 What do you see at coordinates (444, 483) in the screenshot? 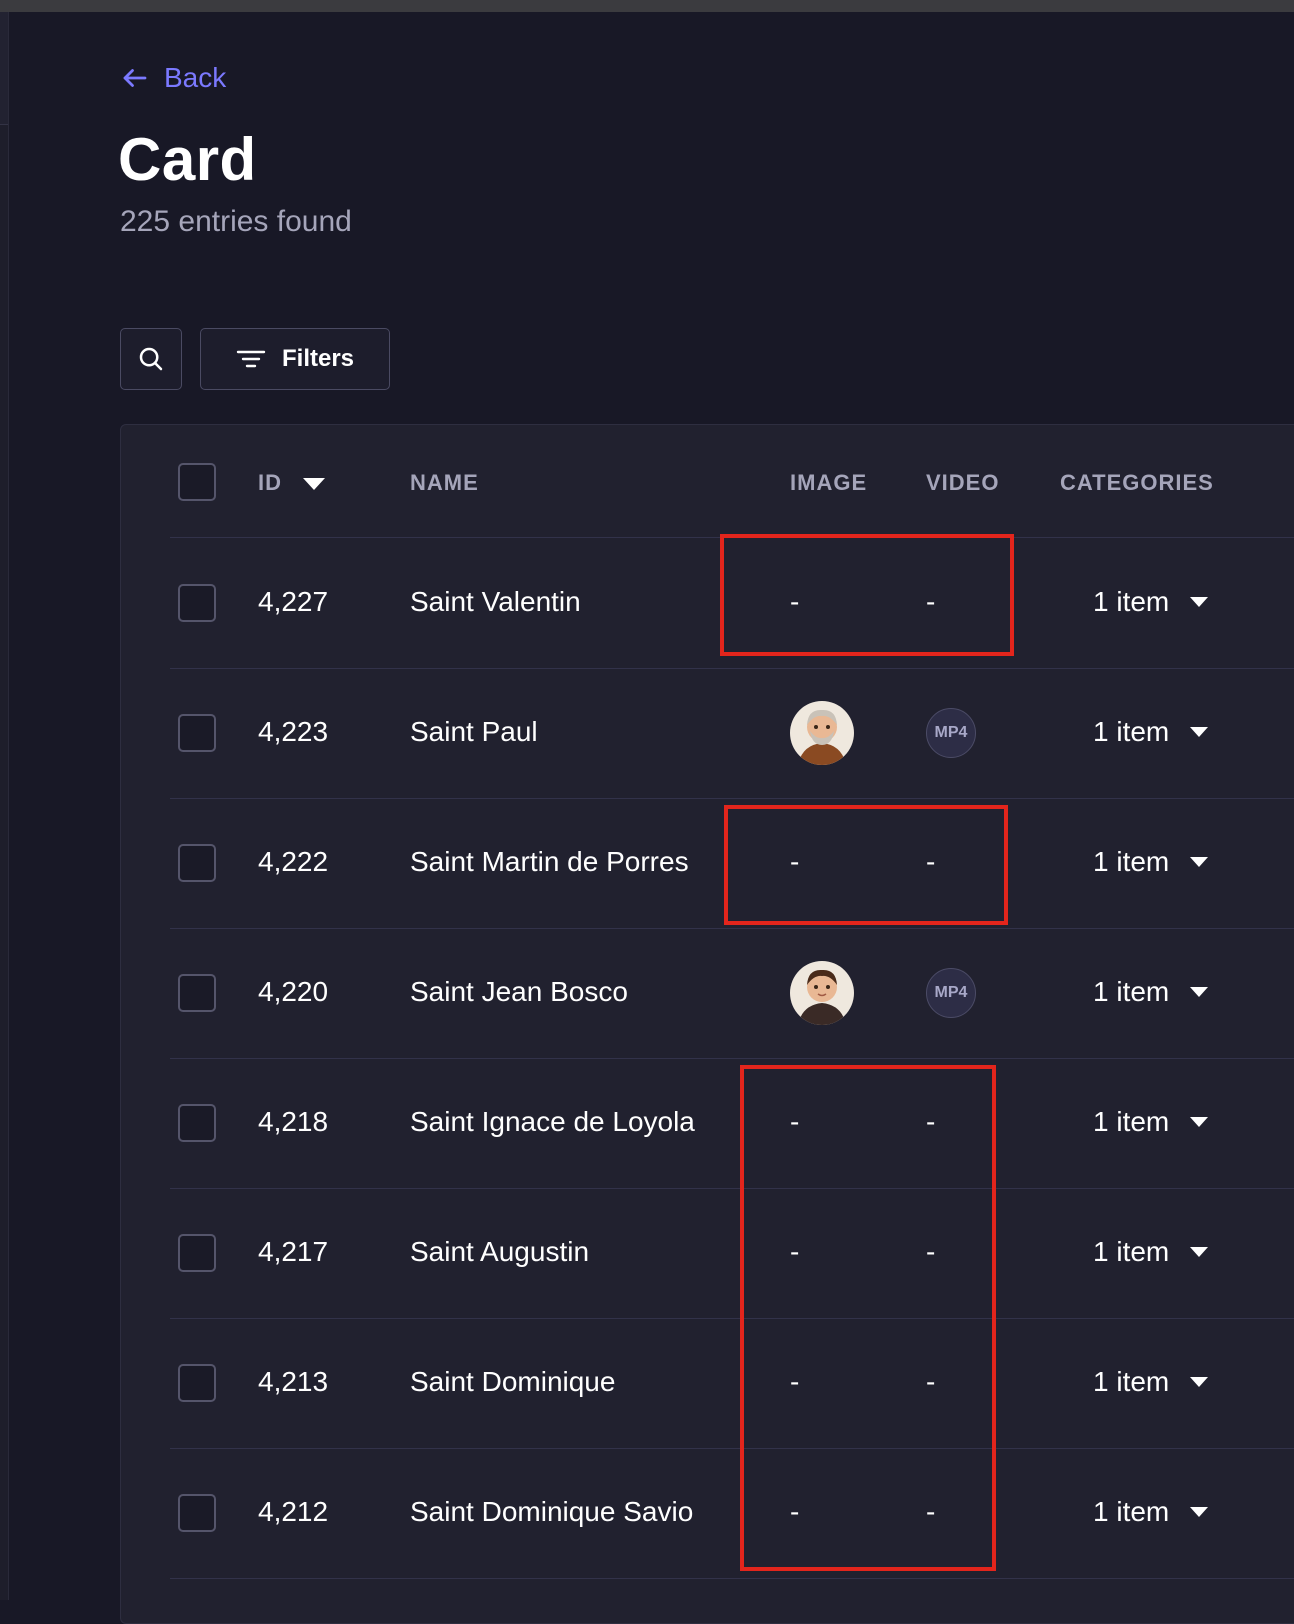
I see `column-header-name: NAME` at bounding box center [444, 483].